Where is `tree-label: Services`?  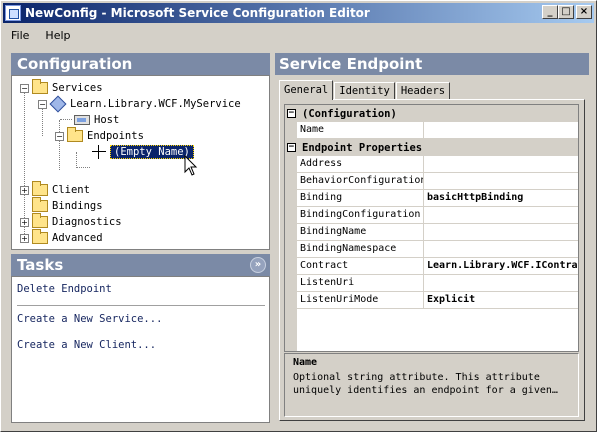
tree-label: Services is located at coordinates (77, 88).